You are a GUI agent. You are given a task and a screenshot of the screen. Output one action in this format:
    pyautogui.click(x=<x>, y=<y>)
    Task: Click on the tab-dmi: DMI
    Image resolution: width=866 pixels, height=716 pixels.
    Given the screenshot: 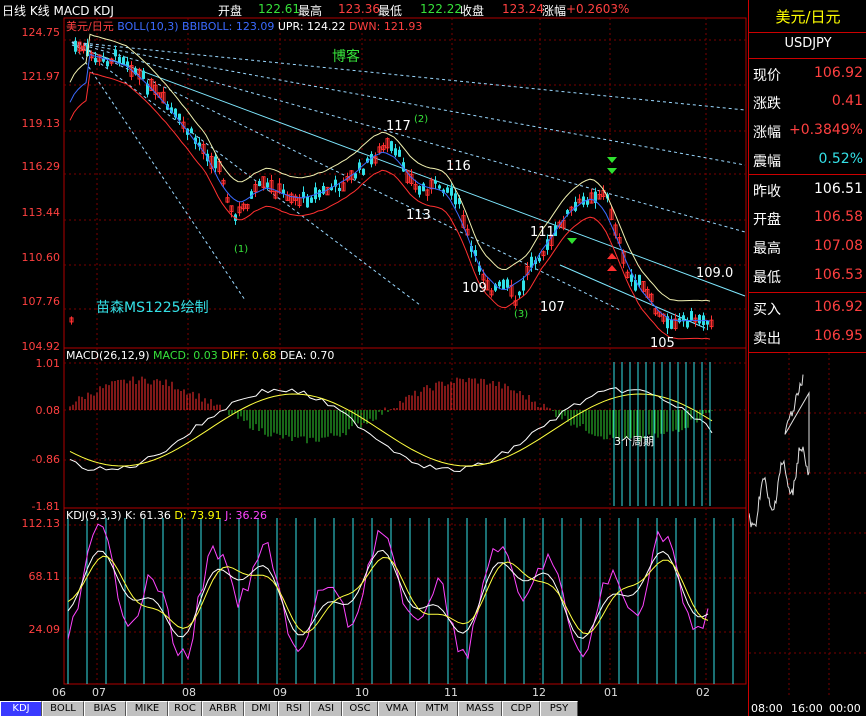 What is the action you would take?
    pyautogui.click(x=261, y=708)
    